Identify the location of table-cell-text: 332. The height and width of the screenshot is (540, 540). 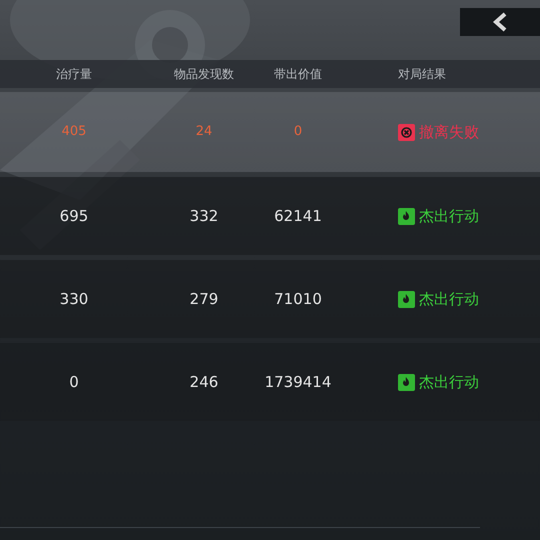
(204, 216).